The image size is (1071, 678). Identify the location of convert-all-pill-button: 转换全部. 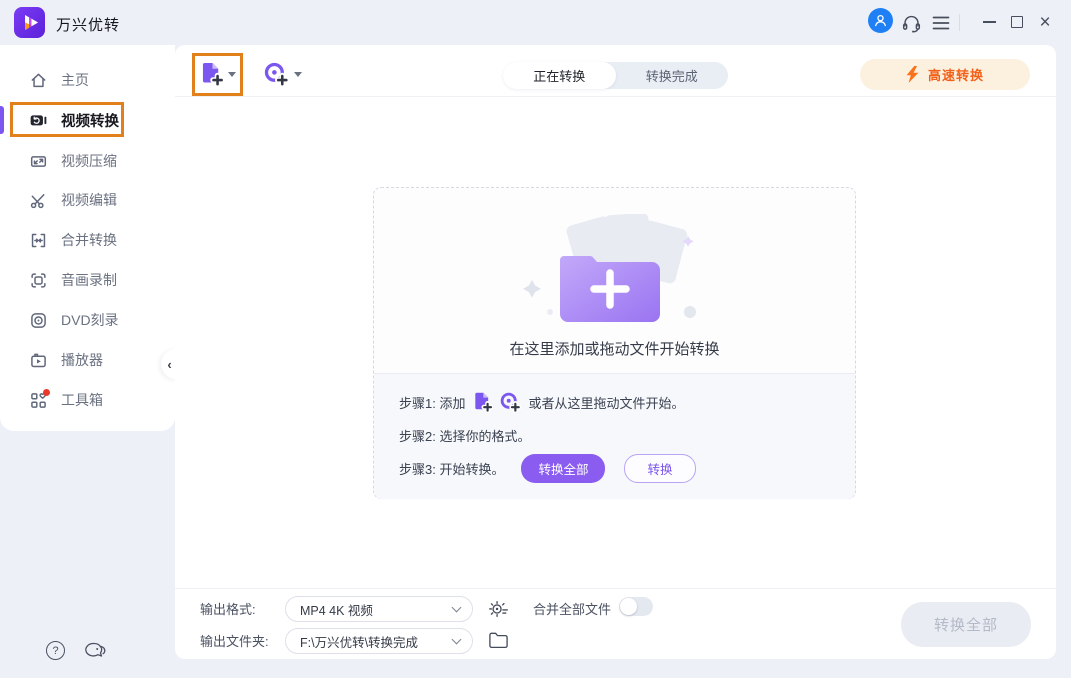
(563, 468).